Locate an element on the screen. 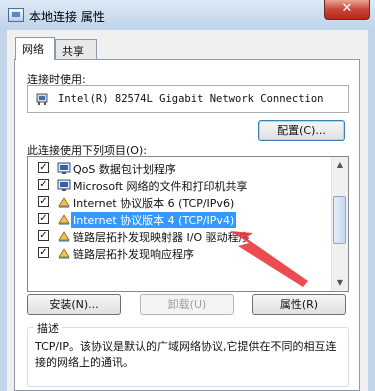 This screenshot has width=375, height=391. network-adapter-icon is located at coordinates (42, 99).